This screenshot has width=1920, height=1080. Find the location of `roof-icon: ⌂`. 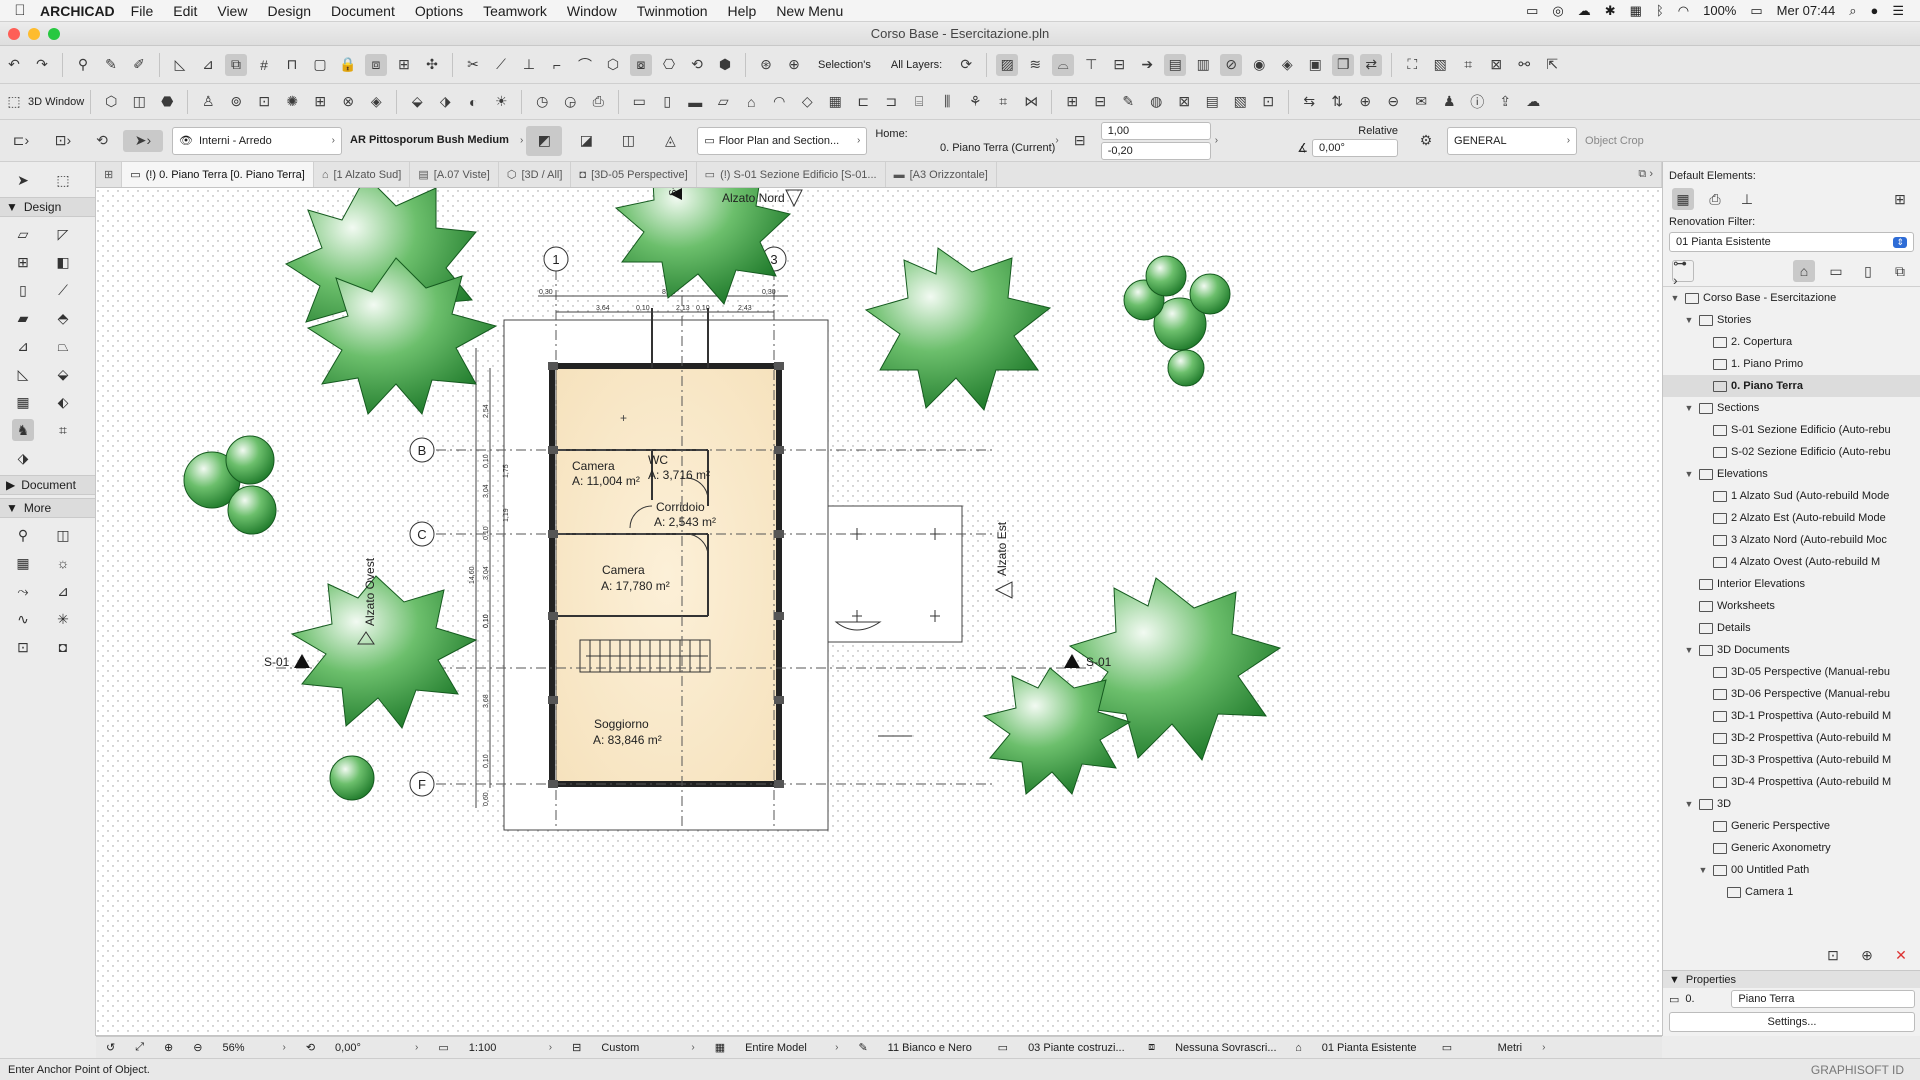

roof-icon: ⌂ is located at coordinates (751, 102).